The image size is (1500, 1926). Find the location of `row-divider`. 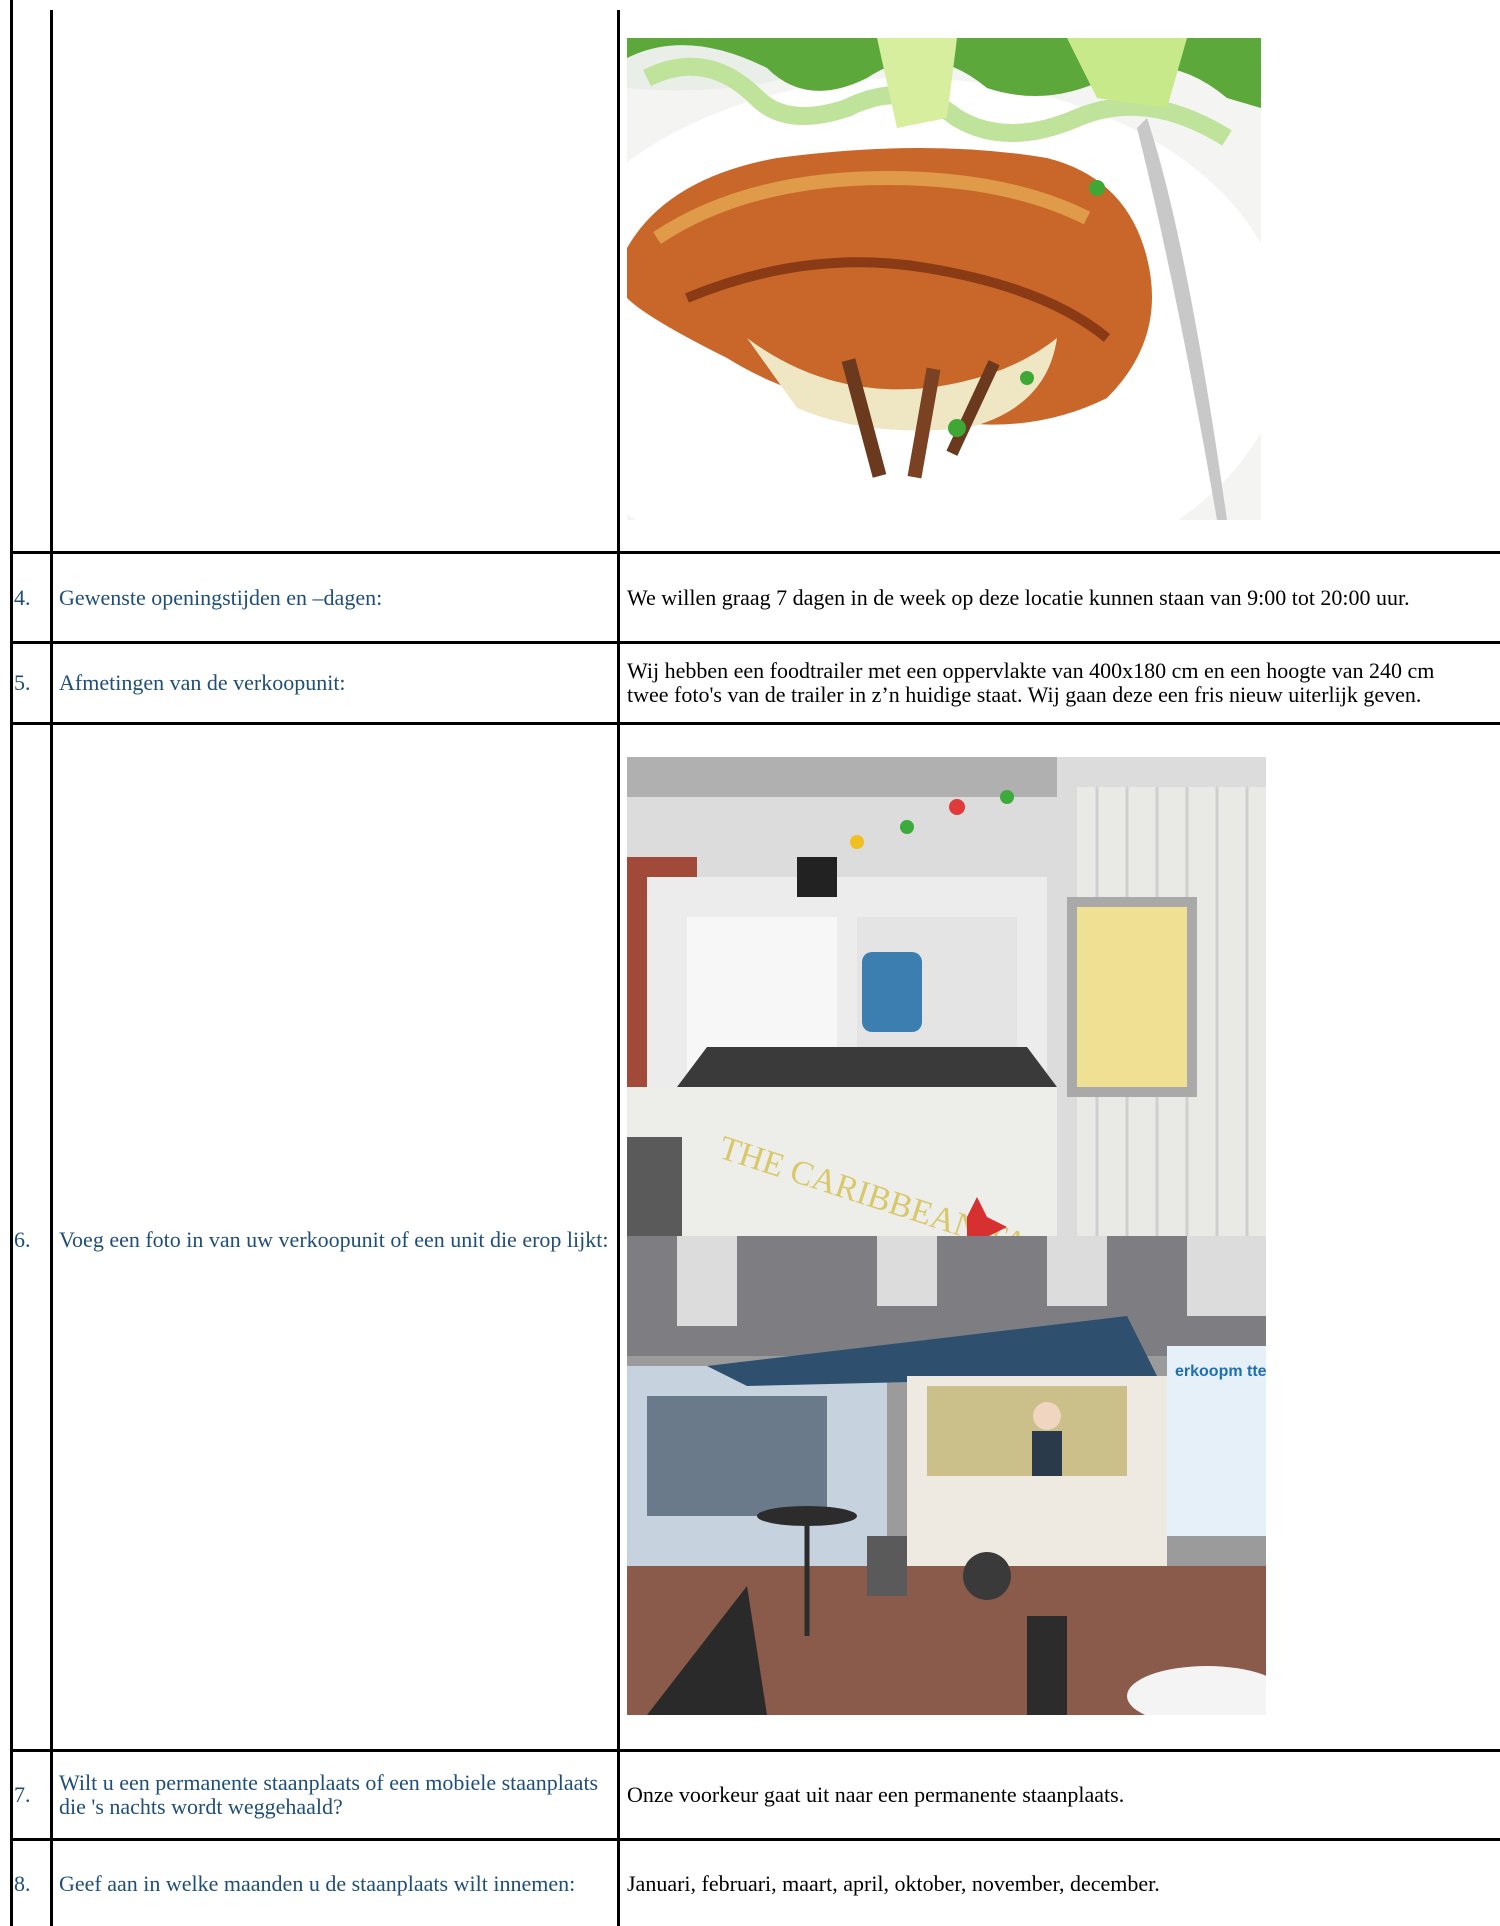

row-divider is located at coordinates (755, 723).